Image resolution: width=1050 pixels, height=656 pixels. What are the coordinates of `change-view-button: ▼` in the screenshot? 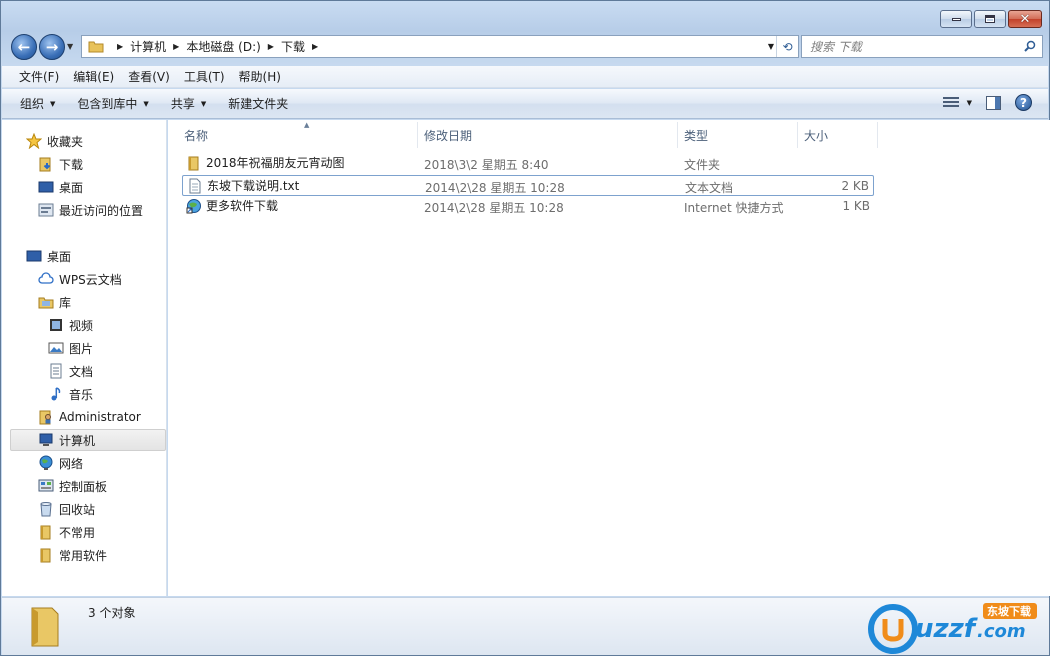 It's located at (957, 102).